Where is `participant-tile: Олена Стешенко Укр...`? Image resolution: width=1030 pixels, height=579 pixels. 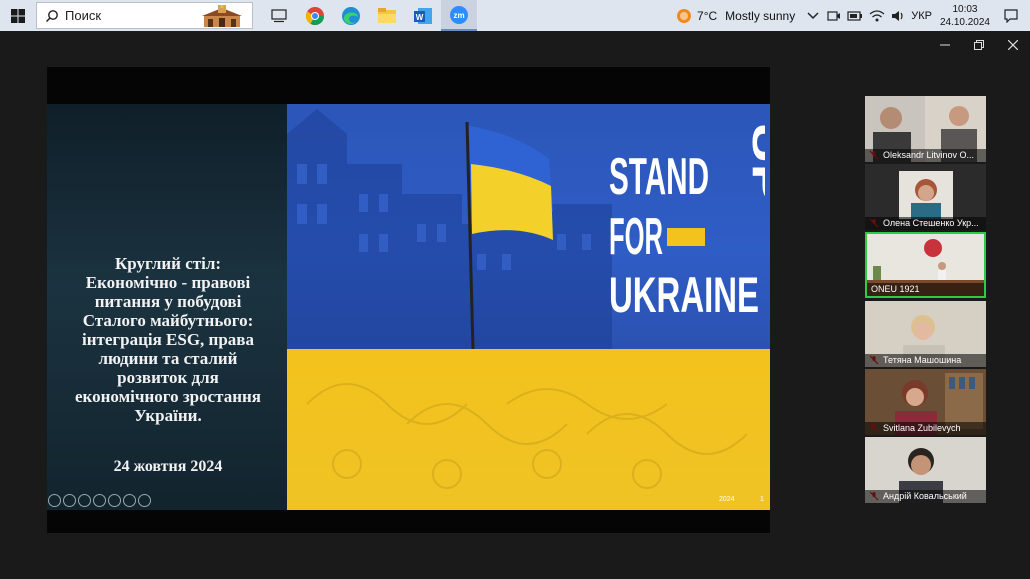 participant-tile: Олена Стешенко Укр... is located at coordinates (925, 197).